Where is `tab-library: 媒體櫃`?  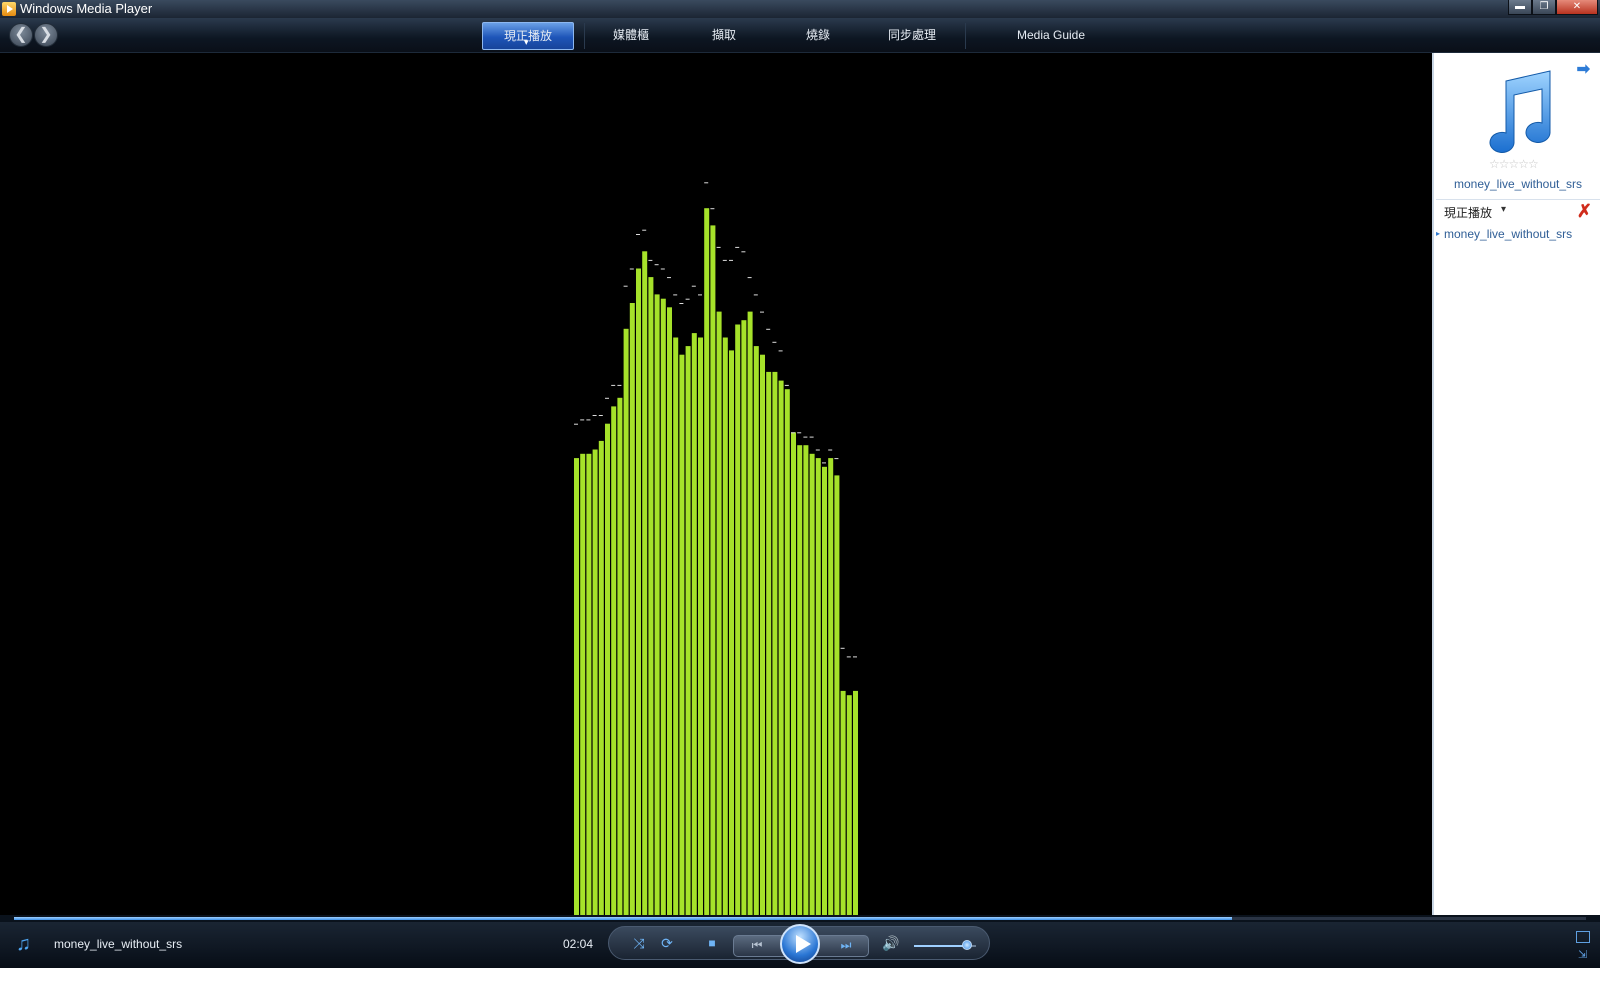 tab-library: 媒體櫃 is located at coordinates (631, 36).